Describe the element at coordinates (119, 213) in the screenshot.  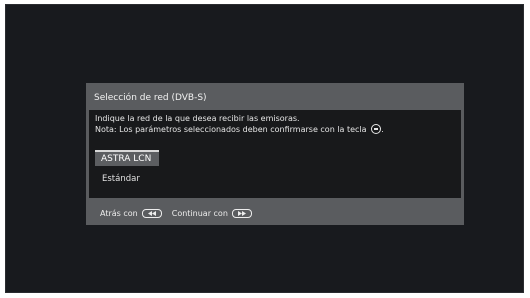
I see `back-hint: Atrás con` at that location.